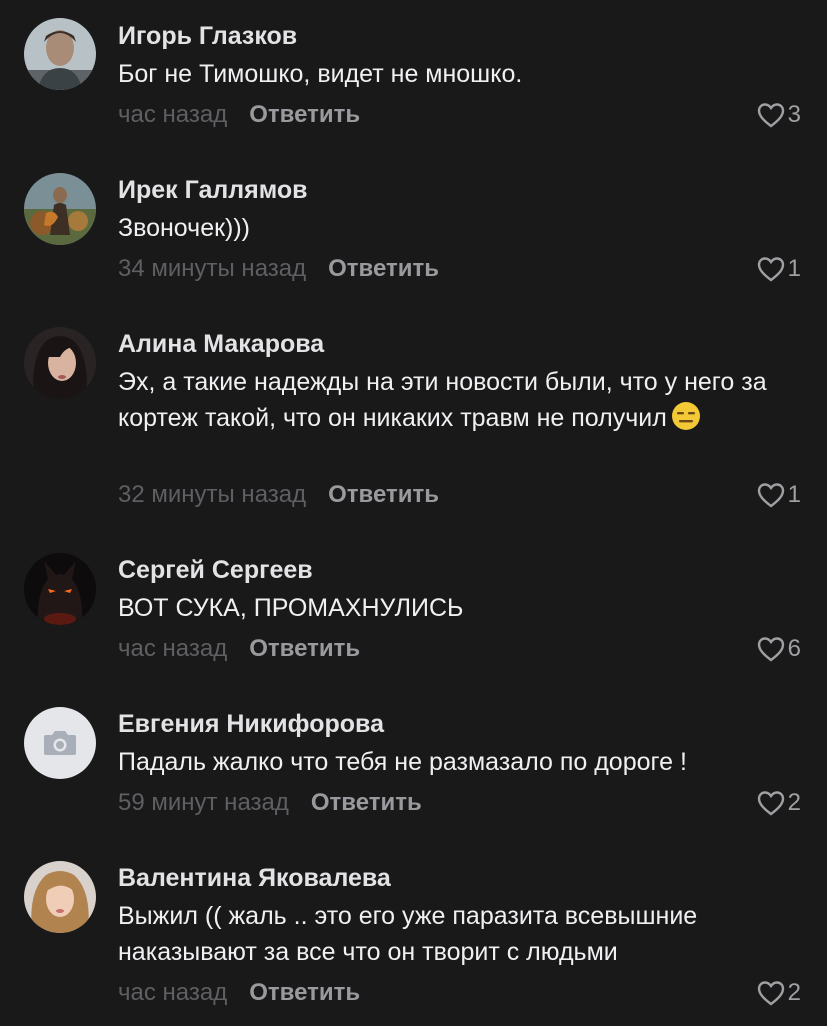 This screenshot has width=827, height=1026. I want to click on like-count: 3, so click(794, 114).